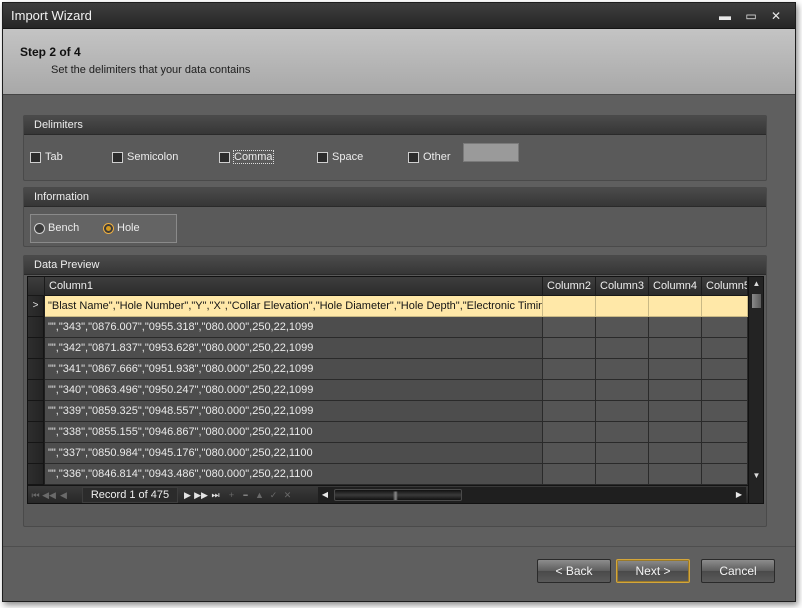  What do you see at coordinates (756, 301) in the screenshot?
I see `vertical-scroll-thumb` at bounding box center [756, 301].